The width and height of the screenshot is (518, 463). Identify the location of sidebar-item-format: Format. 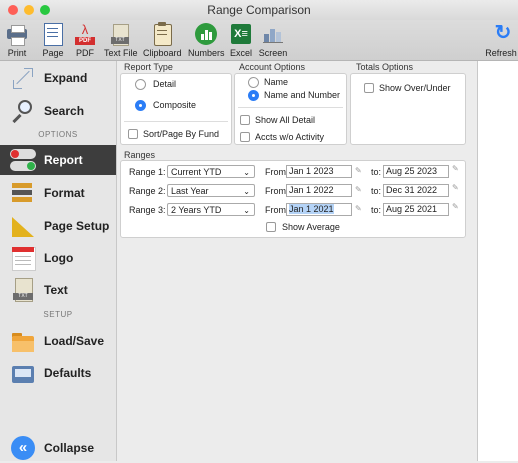
(58, 193).